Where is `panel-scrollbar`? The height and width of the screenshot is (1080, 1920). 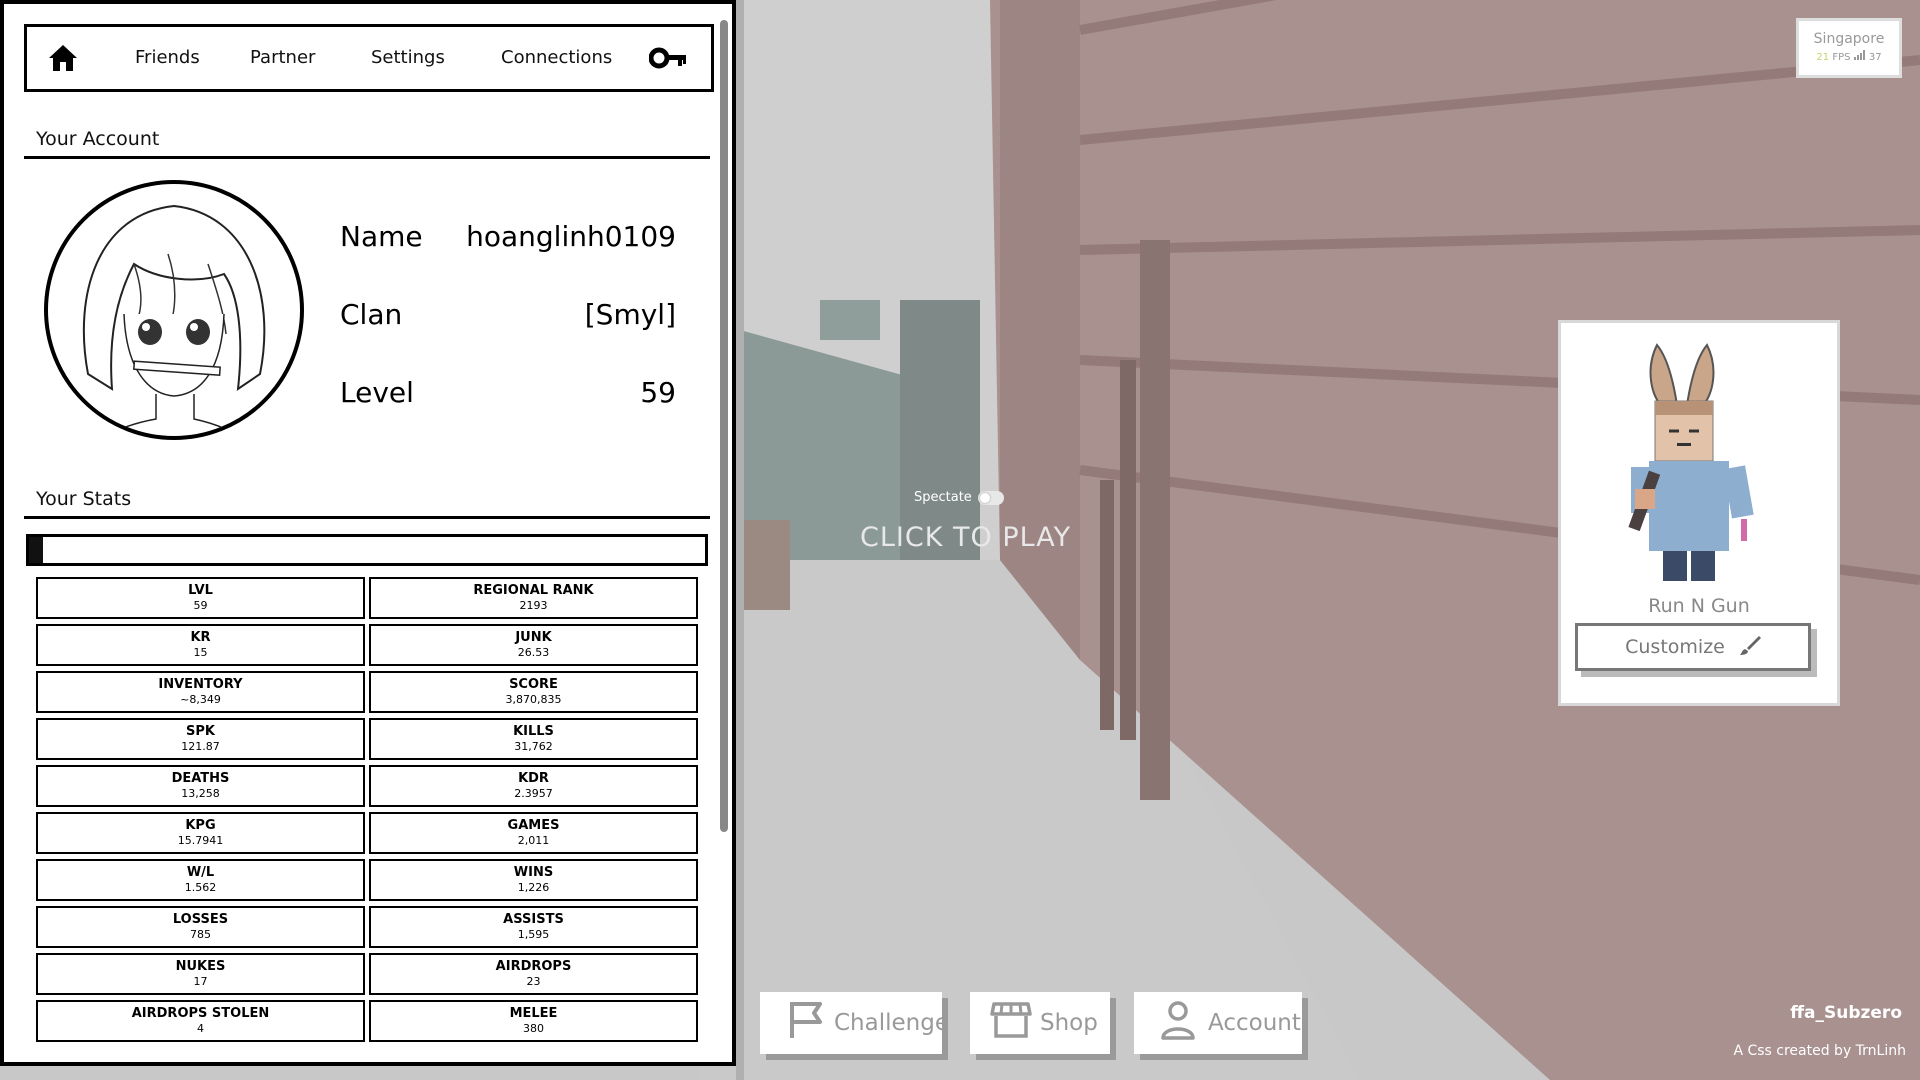
panel-scrollbar is located at coordinates (724, 426).